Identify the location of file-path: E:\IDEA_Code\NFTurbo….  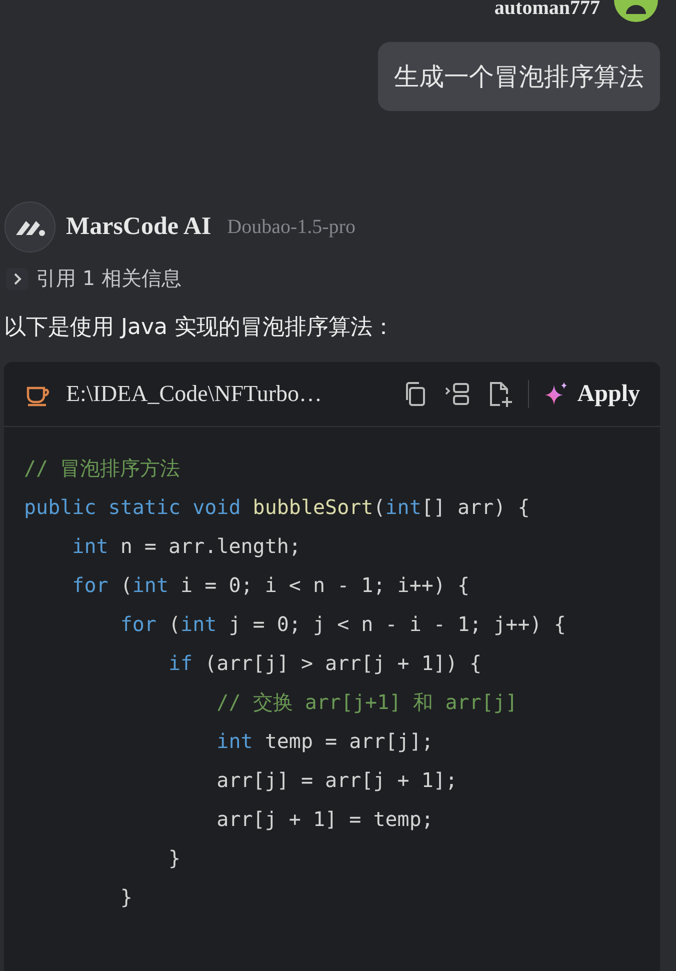
(194, 394).